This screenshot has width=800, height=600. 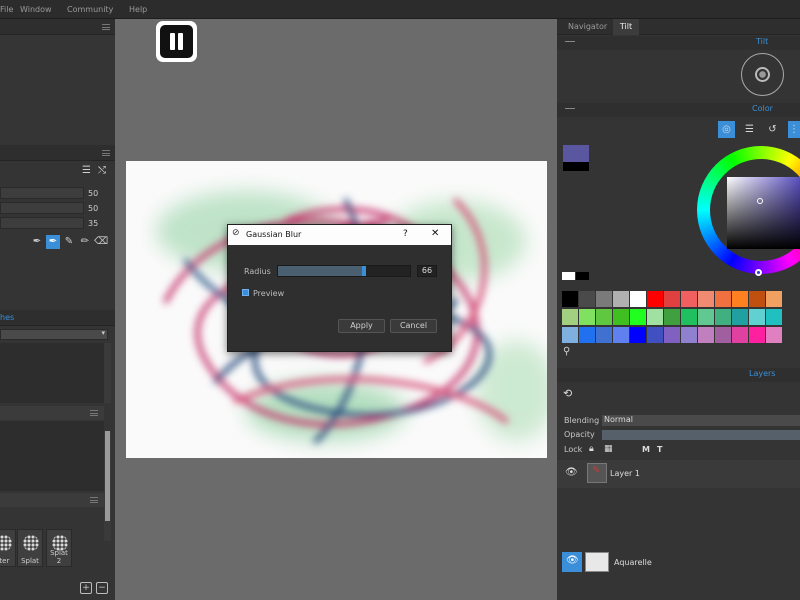 What do you see at coordinates (54, 334) in the screenshot?
I see `brush-category-dropdown: ▾` at bounding box center [54, 334].